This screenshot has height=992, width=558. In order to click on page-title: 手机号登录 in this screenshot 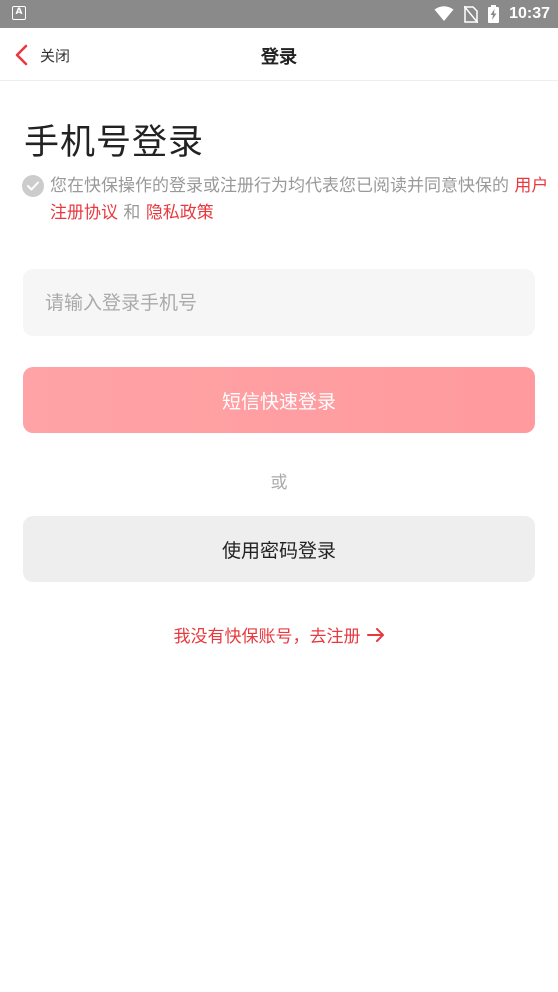, I will do `click(114, 143)`.